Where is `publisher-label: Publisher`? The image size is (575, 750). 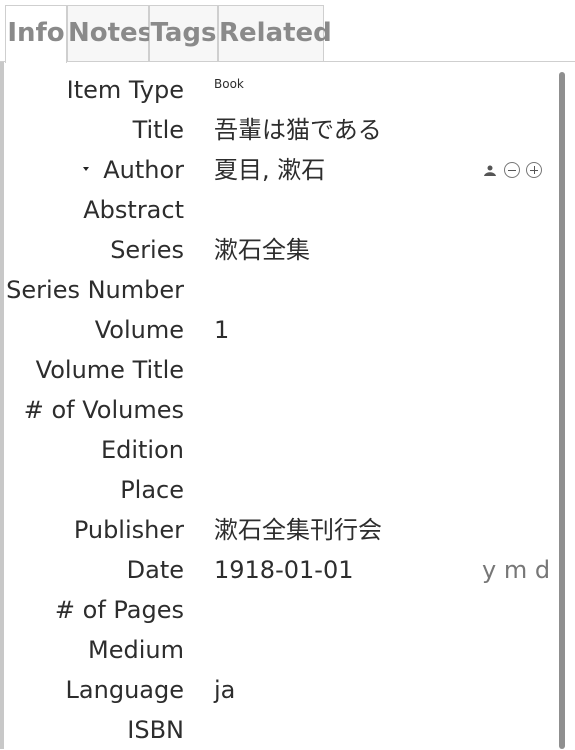 publisher-label: Publisher is located at coordinates (128, 530).